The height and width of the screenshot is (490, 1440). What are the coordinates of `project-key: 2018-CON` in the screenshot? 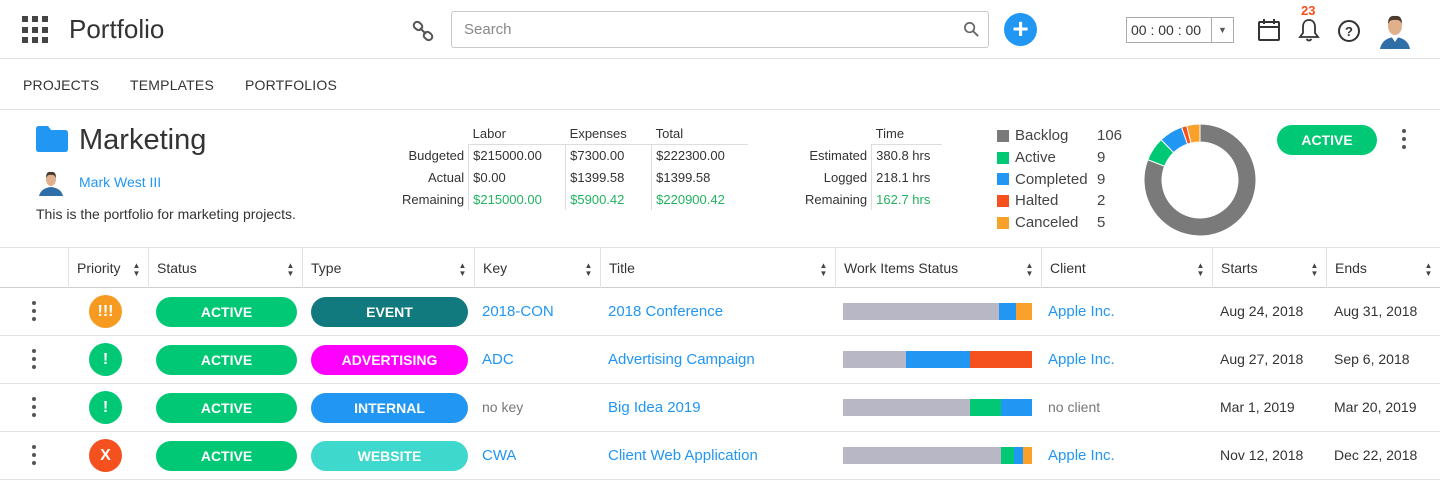 It's located at (518, 311).